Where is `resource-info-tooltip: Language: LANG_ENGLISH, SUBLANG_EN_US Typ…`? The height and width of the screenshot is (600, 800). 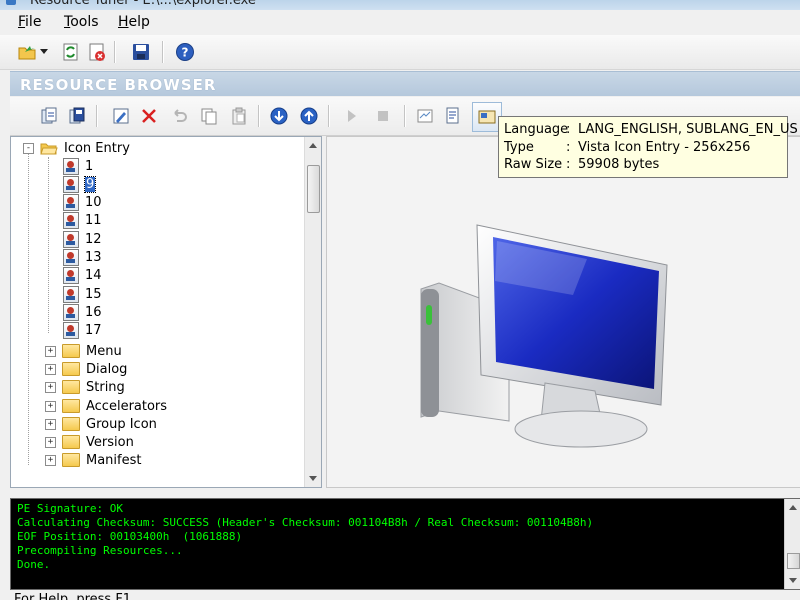 resource-info-tooltip: Language: LANG_ENGLISH, SUBLANG_EN_US Typ… is located at coordinates (648, 147).